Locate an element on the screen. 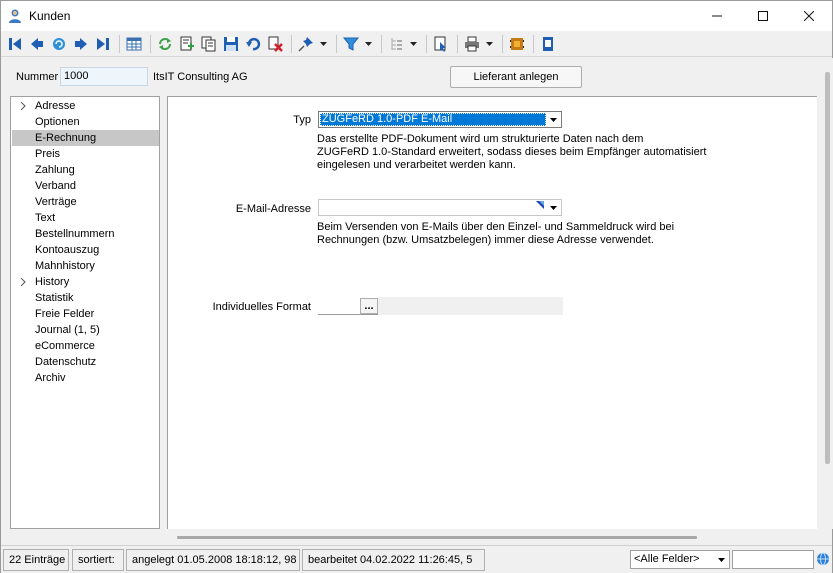 The image size is (833, 573). tree-dropdown-icon is located at coordinates (413, 44).